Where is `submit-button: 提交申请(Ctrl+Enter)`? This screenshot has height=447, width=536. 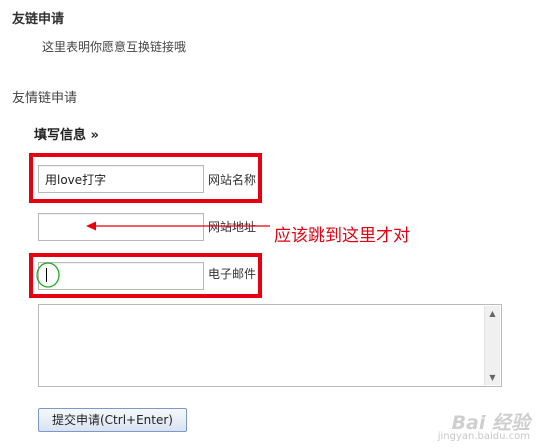 submit-button: 提交申请(Ctrl+Enter) is located at coordinates (112, 420).